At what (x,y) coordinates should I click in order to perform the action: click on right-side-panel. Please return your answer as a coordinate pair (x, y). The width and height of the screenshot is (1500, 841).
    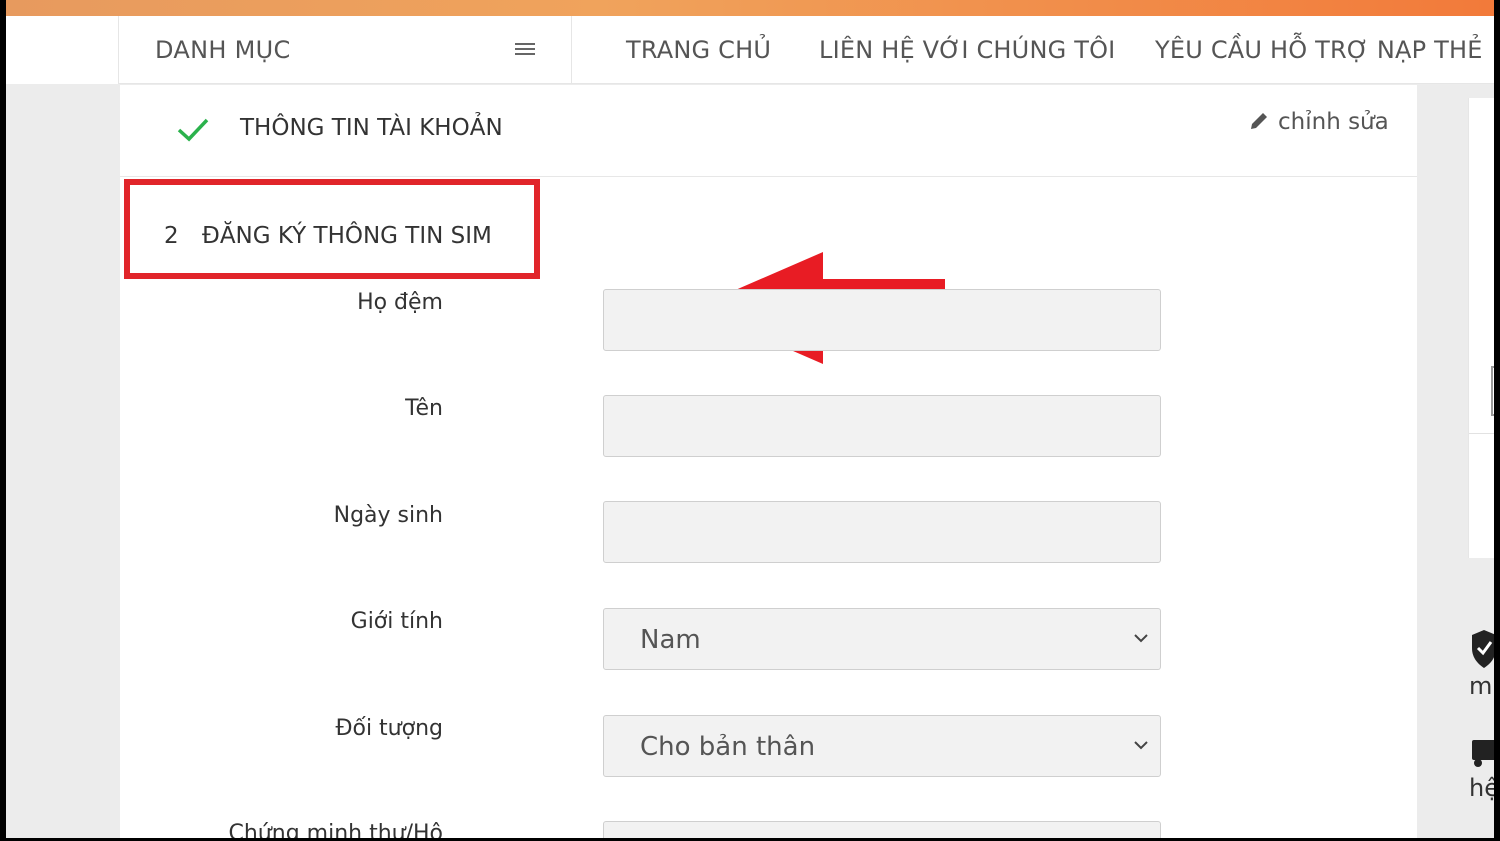
    Looking at the image, I should click on (1481, 328).